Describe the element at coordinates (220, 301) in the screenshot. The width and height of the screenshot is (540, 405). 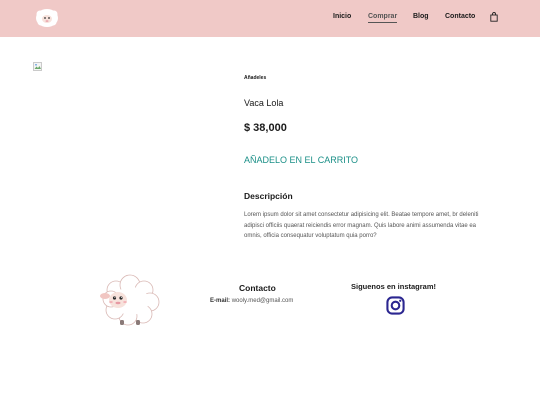
I see `email-label: E-mail:` at that location.